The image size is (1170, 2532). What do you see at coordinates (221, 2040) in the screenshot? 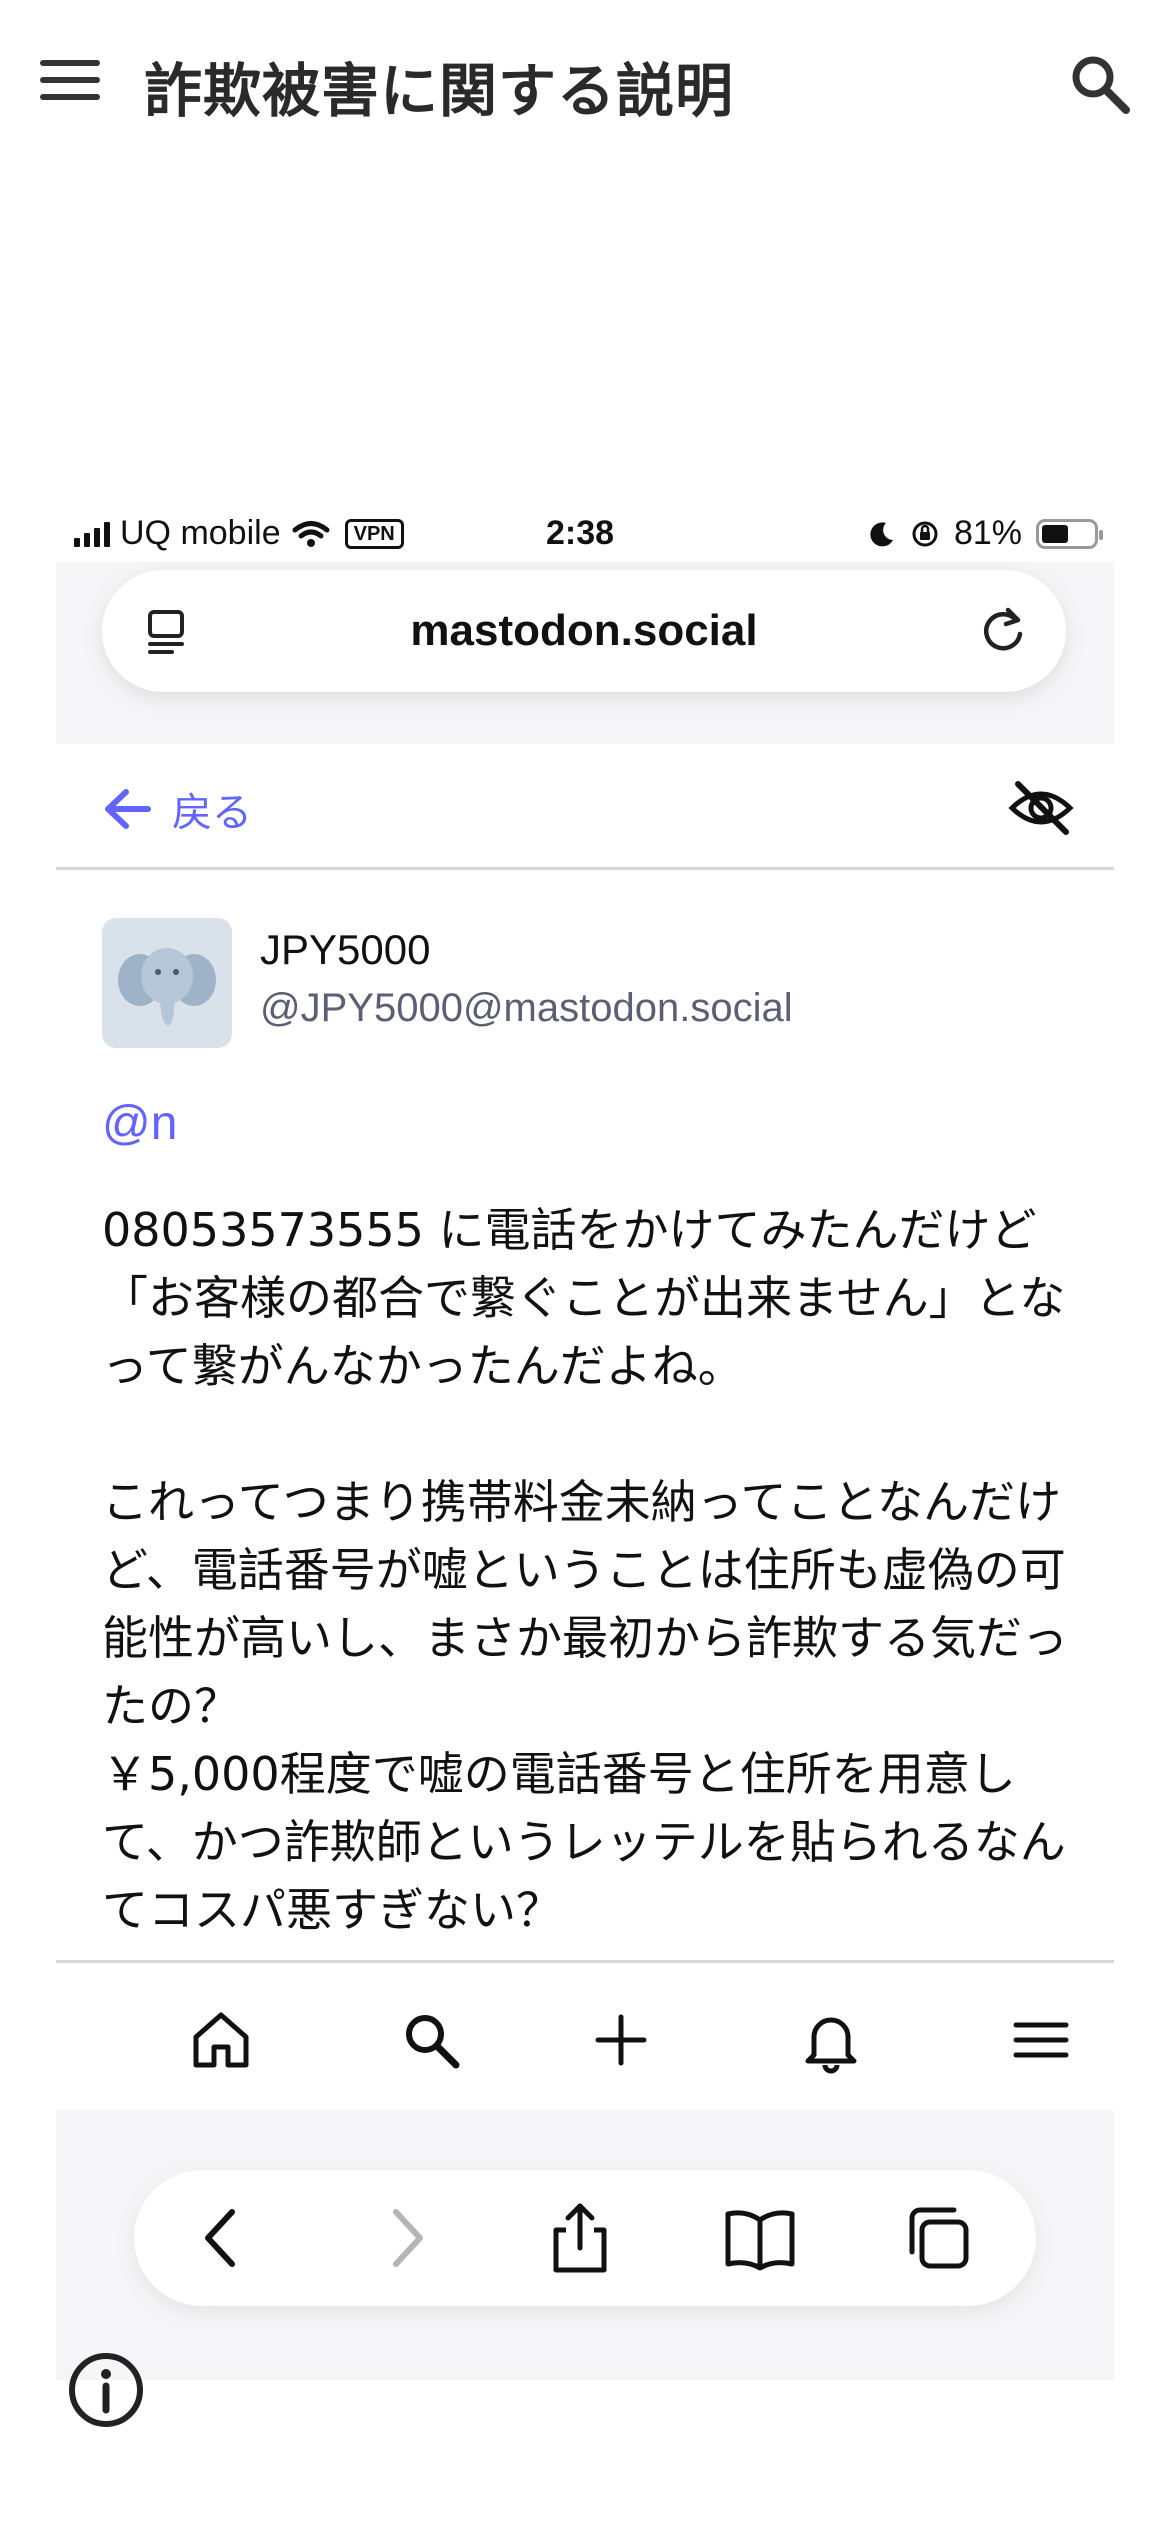
I see `home-icon` at bounding box center [221, 2040].